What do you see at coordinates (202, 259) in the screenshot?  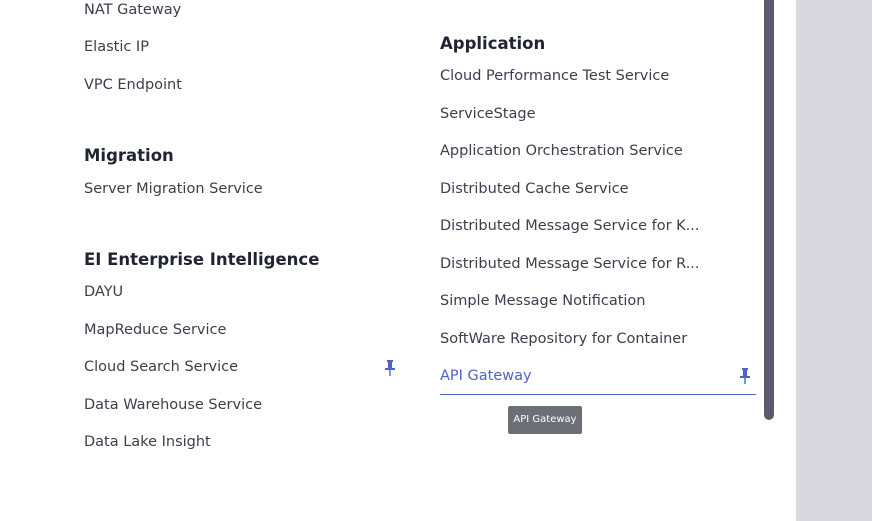 I see `category-heading-ei: EI Enterprise Intelligence` at bounding box center [202, 259].